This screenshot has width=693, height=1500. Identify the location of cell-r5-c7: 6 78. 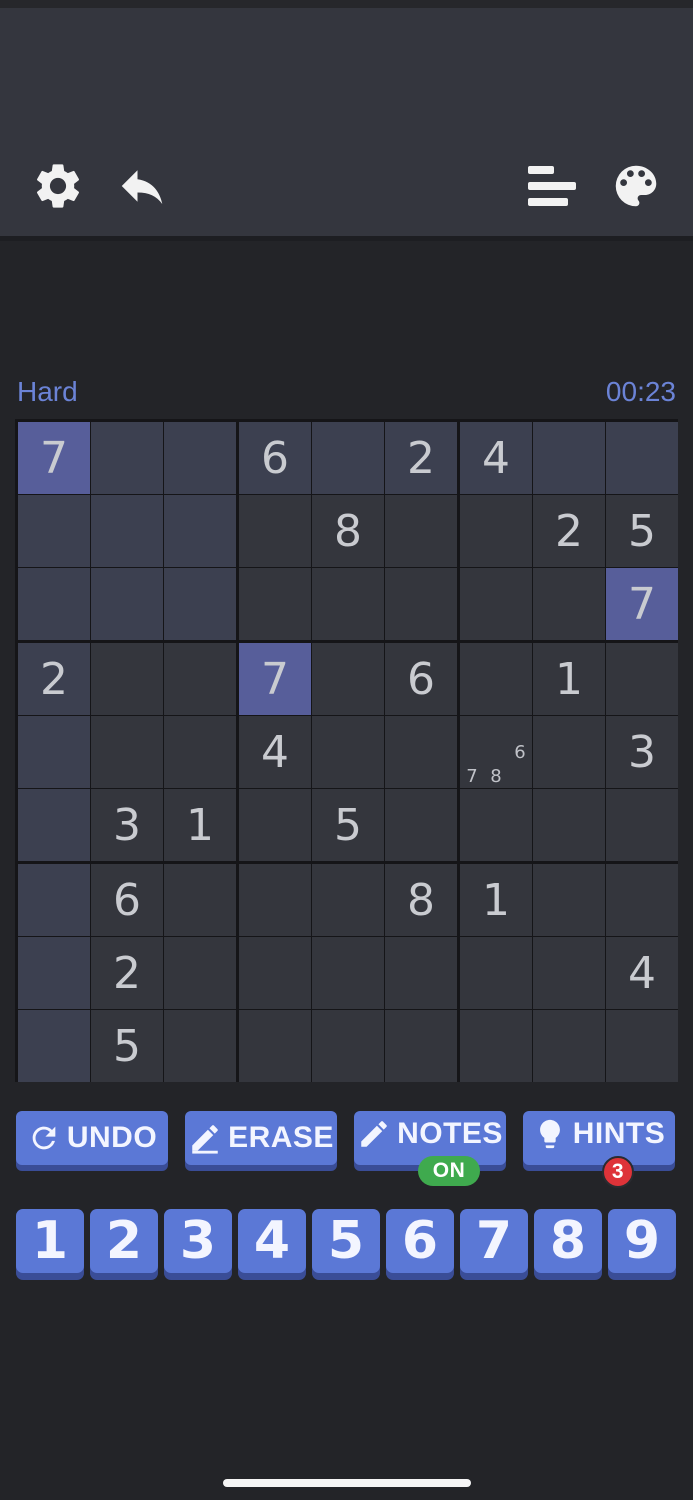
(496, 752).